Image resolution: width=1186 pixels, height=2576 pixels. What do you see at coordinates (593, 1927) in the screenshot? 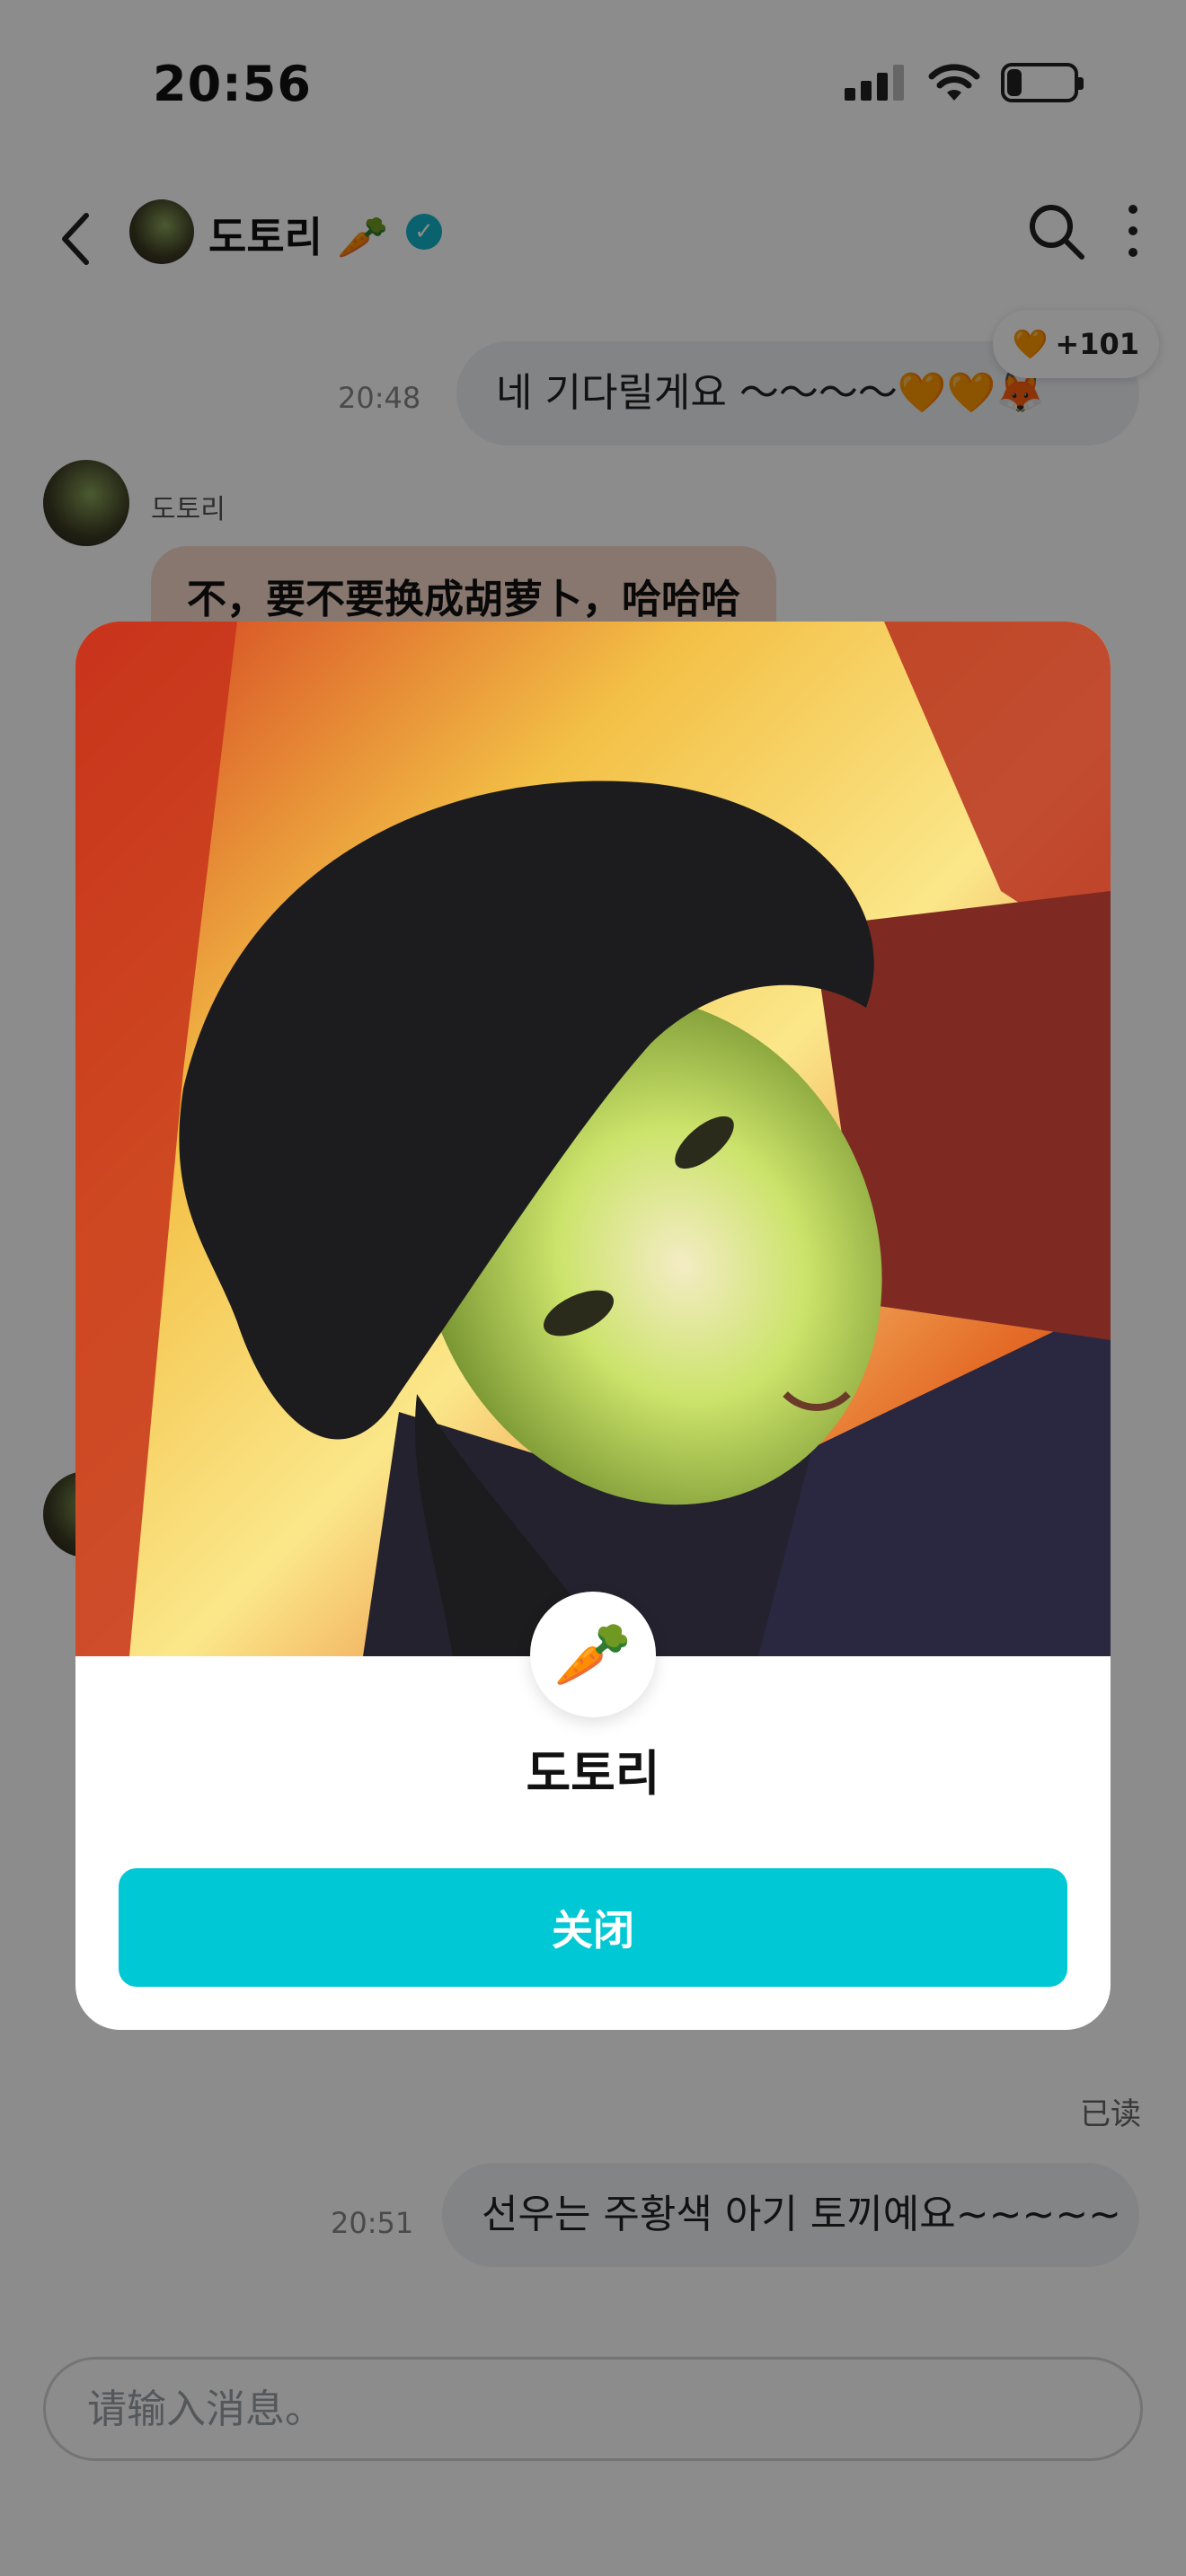
I see `close-button: 关闭` at bounding box center [593, 1927].